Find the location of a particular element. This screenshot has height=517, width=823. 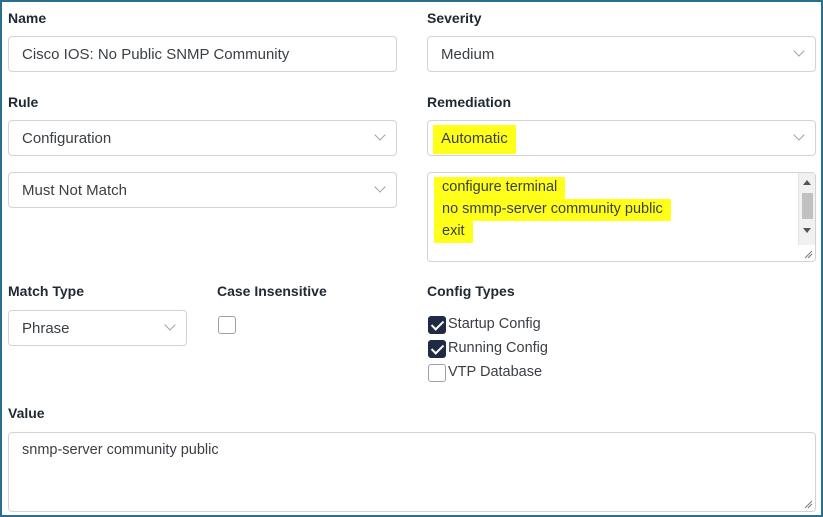

severity-select-value: Medium is located at coordinates (468, 54).